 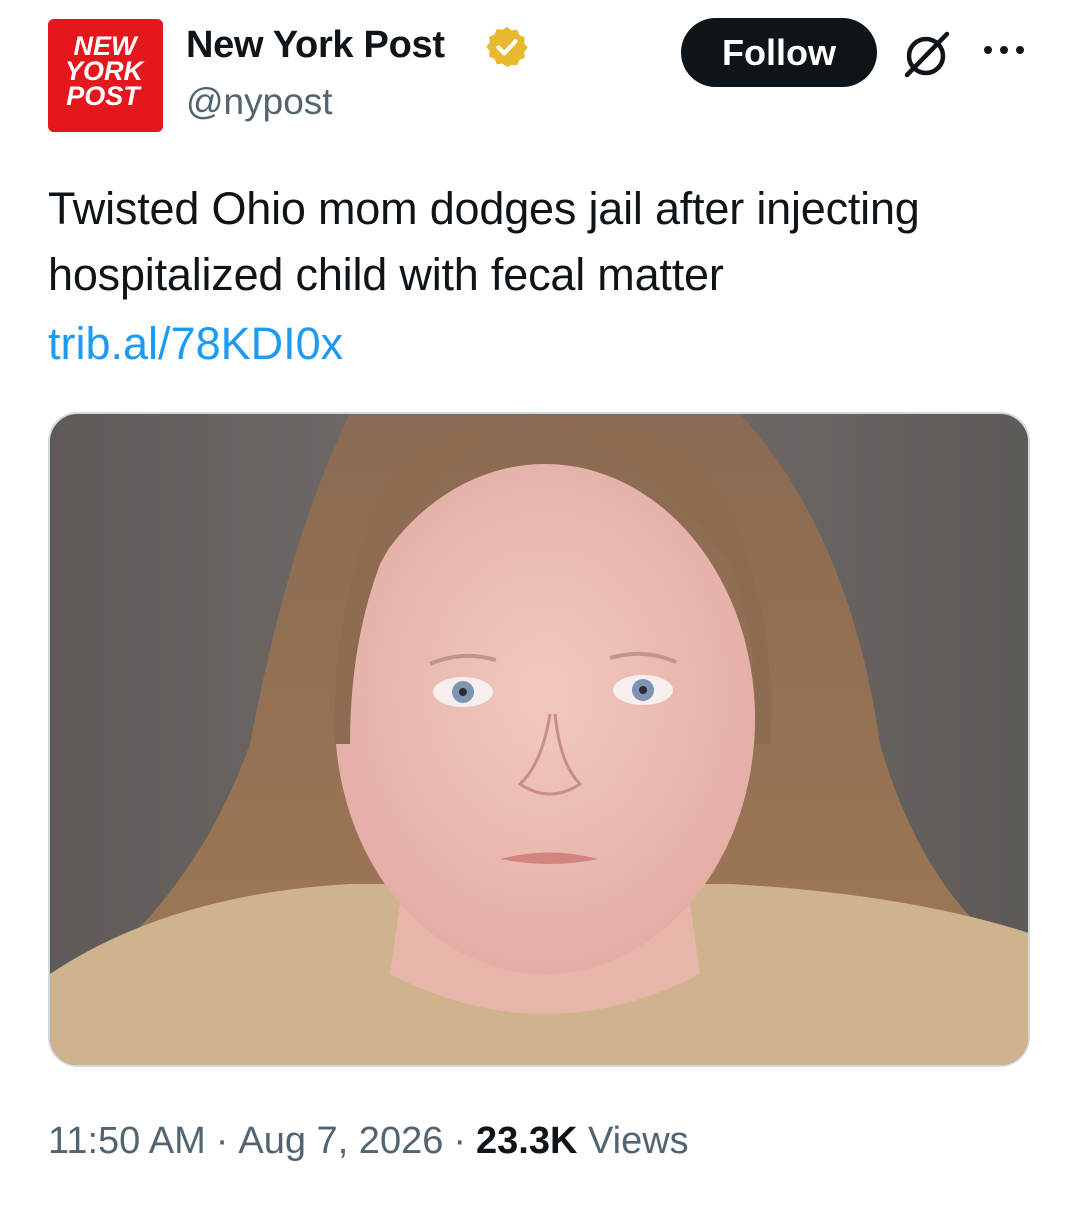 I want to click on tweet-meta: 11:50 AM · Aug 7, 2026 · 23.3K Views, so click(x=368, y=1141).